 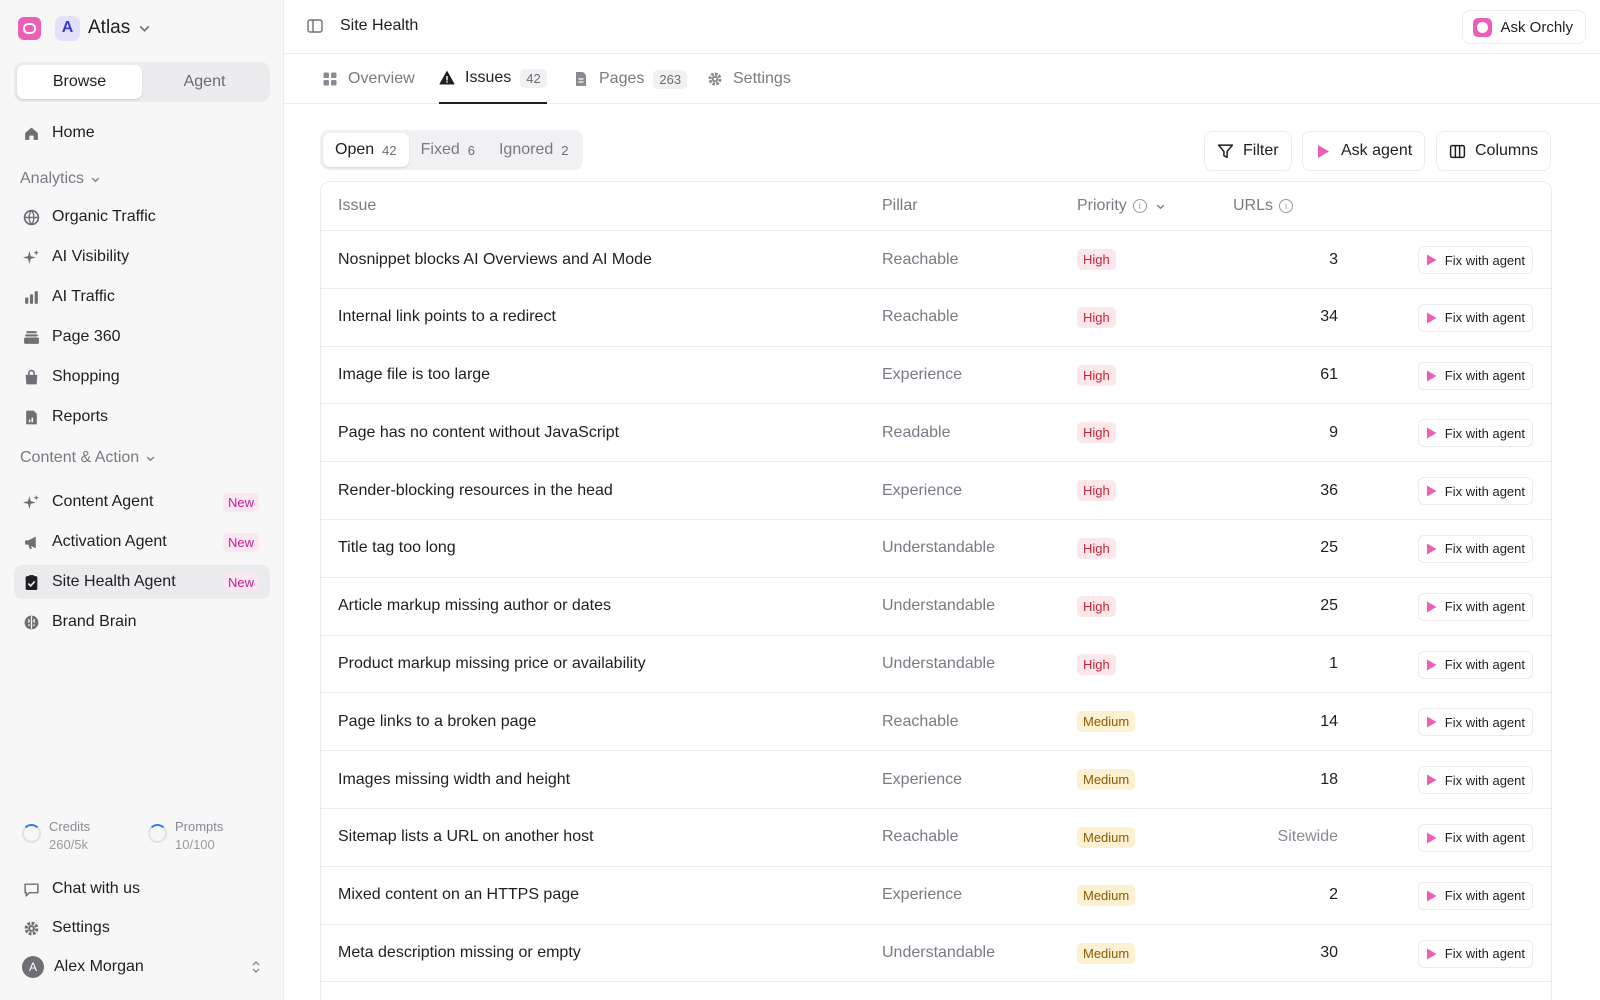 I want to click on browse-tab: Browse, so click(x=79, y=82).